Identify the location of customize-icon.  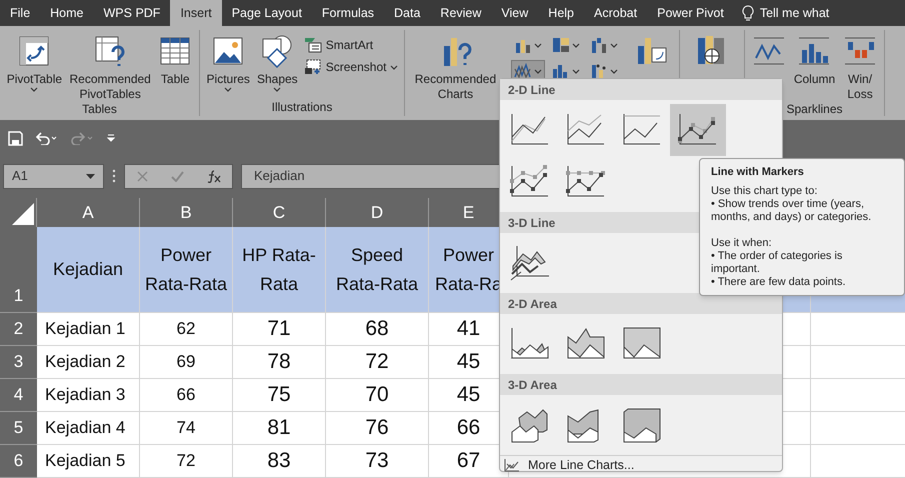
(111, 138).